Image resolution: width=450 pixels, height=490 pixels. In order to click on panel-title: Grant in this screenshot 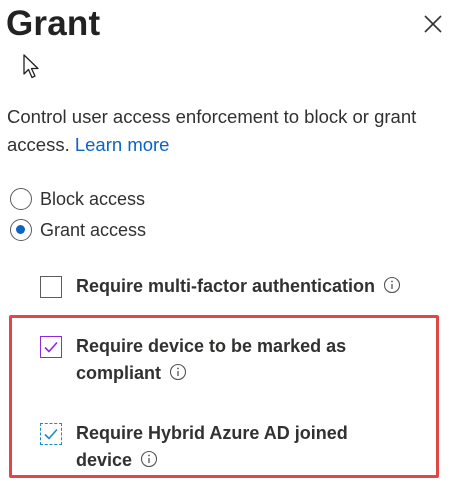, I will do `click(53, 23)`.